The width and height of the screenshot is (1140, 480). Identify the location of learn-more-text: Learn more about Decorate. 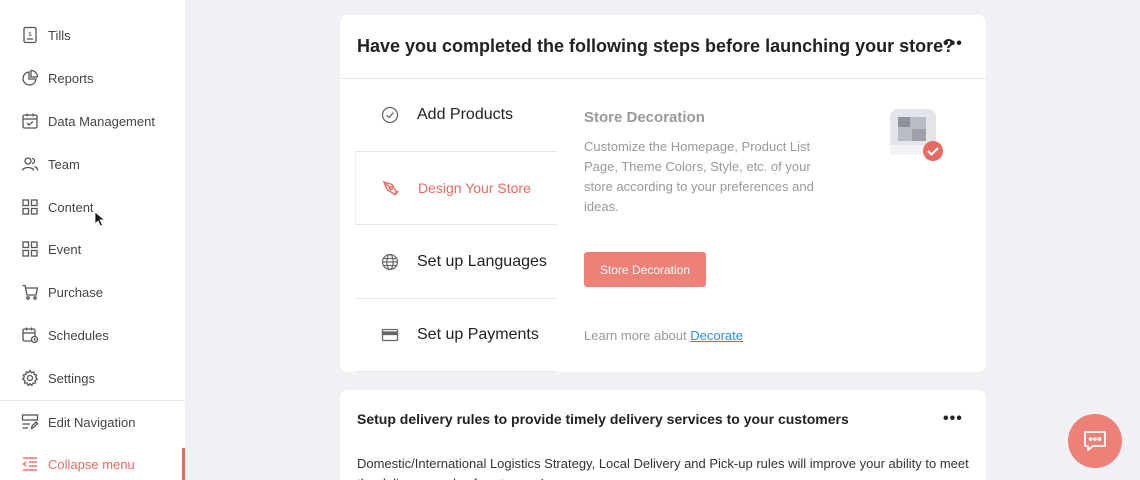
(663, 335).